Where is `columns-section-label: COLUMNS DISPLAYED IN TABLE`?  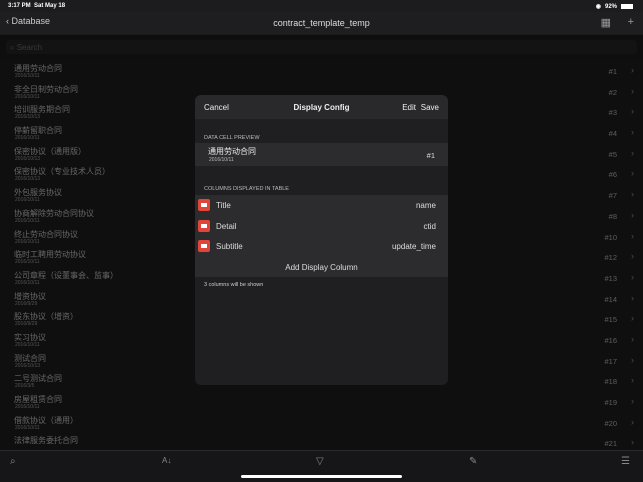 columns-section-label: COLUMNS DISPLAYED IN TABLE is located at coordinates (246, 189).